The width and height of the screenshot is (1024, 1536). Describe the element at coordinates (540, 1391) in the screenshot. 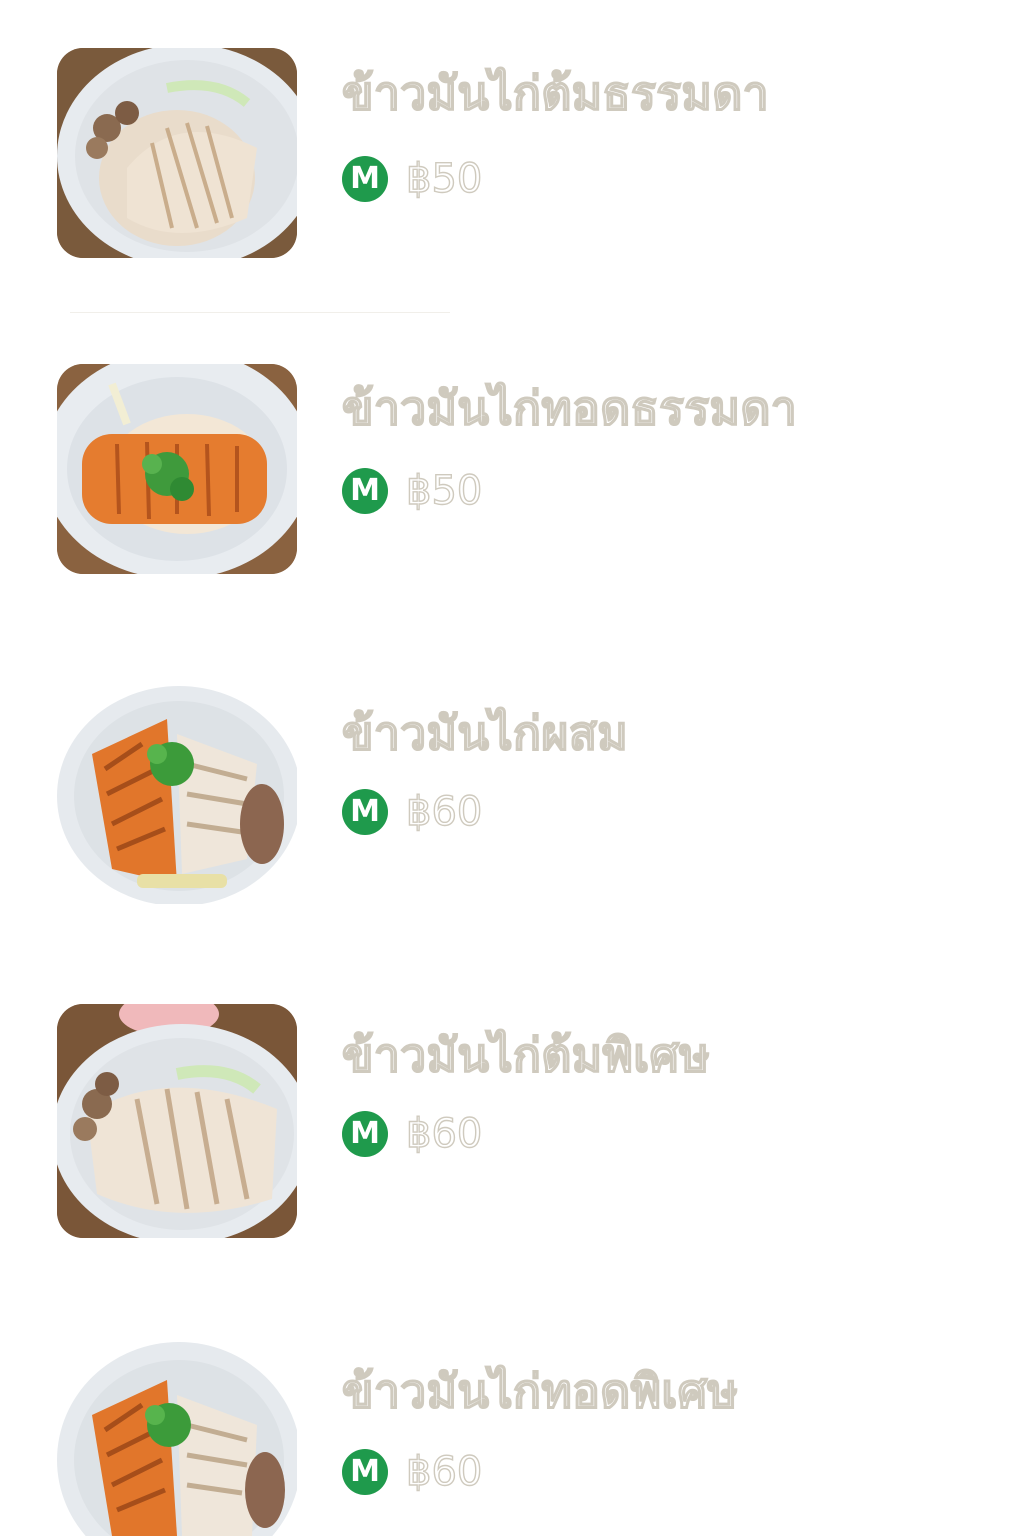

I see `item-name: ข้าวมันไก่ทอดพิเศษ` at that location.